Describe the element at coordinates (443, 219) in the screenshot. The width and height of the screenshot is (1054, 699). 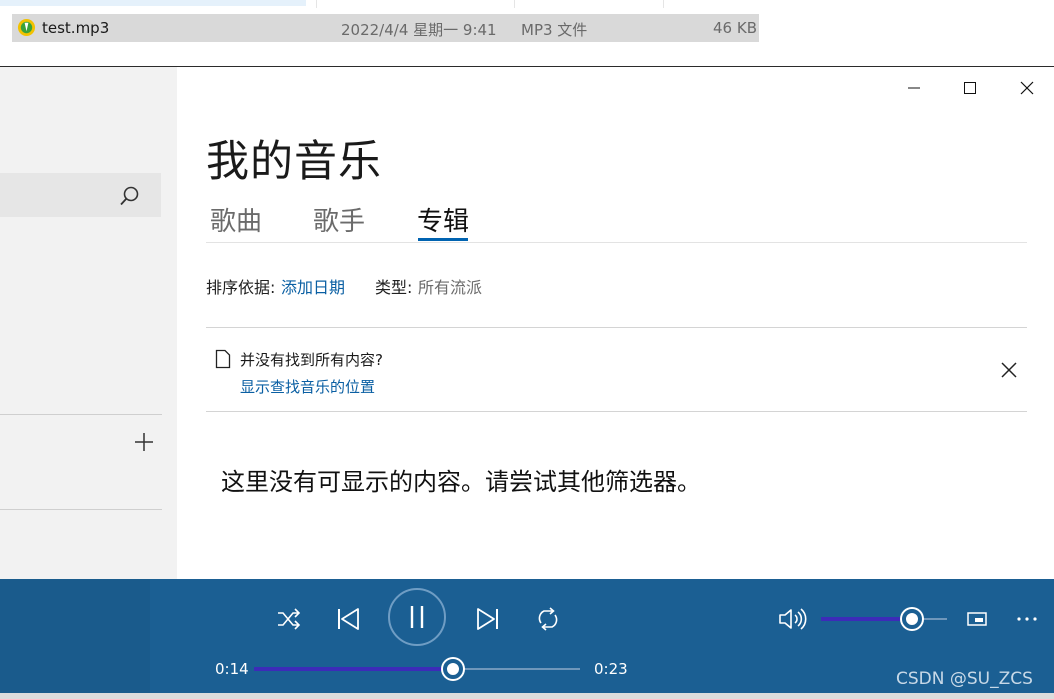
I see `tab-albums: 专辑` at that location.